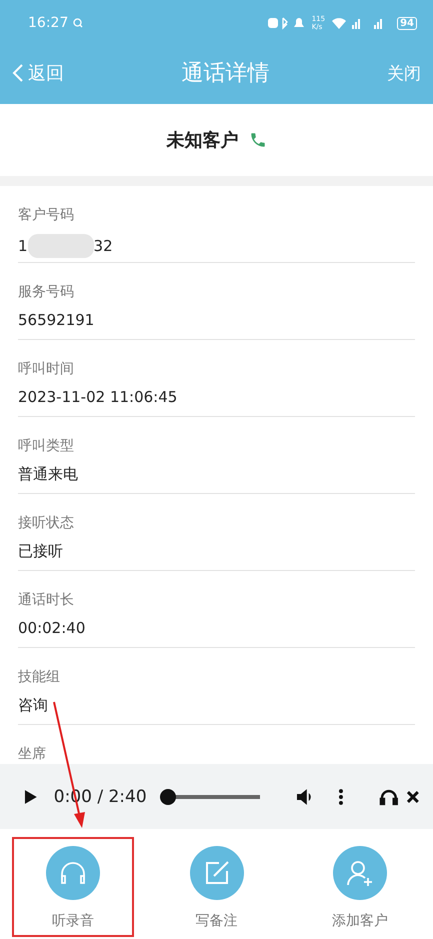 The width and height of the screenshot is (433, 939). What do you see at coordinates (46, 600) in the screenshot?
I see `field-label: 通话时长` at bounding box center [46, 600].